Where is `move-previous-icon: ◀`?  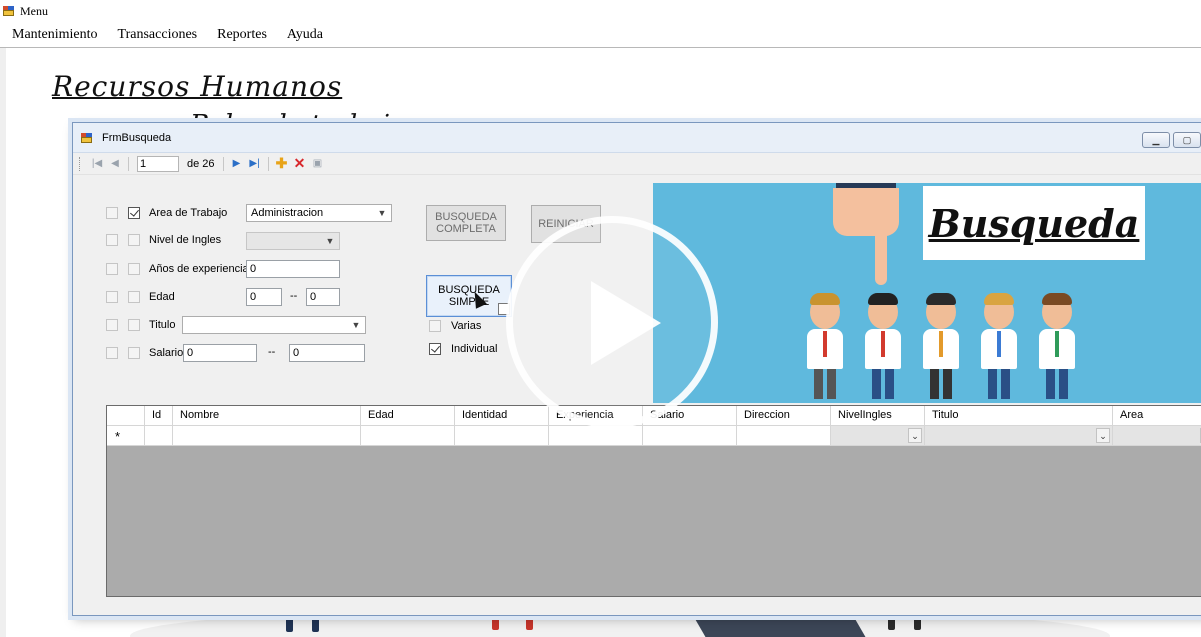 move-previous-icon: ◀ is located at coordinates (115, 164).